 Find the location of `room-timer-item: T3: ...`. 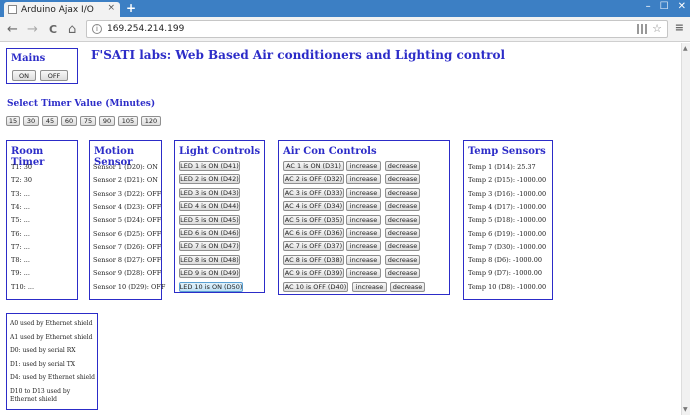

room-timer-item: T3: ... is located at coordinates (20, 193).